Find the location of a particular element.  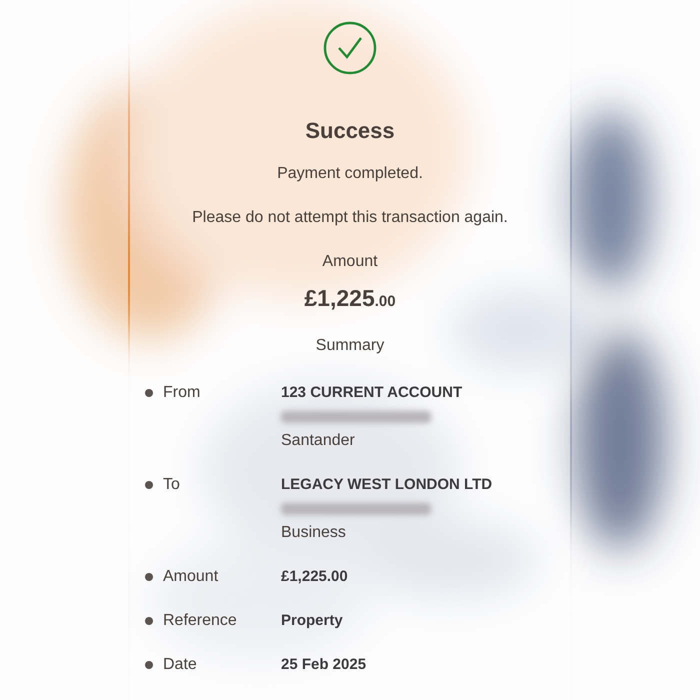

detail-label: From is located at coordinates (182, 393).